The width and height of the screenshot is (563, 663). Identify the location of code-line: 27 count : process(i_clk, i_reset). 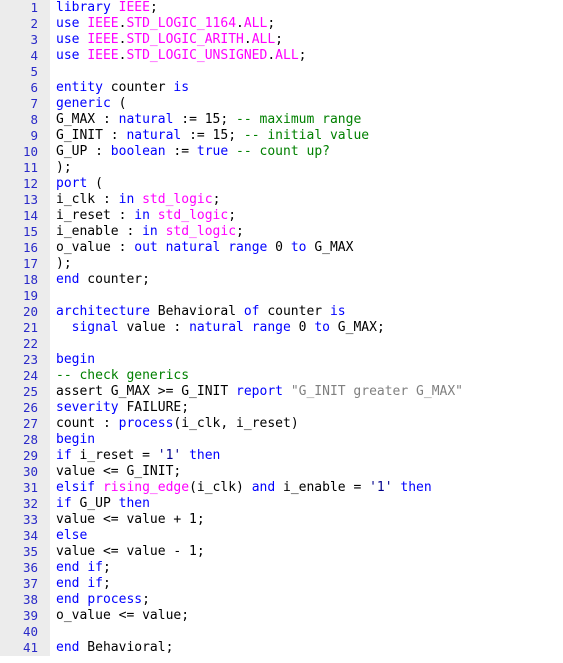
(281, 424).